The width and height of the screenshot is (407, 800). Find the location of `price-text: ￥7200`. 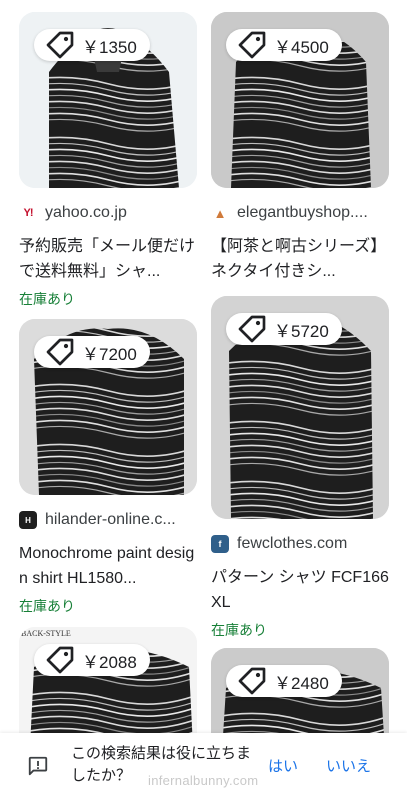

price-text: ￥7200 is located at coordinates (109, 354).